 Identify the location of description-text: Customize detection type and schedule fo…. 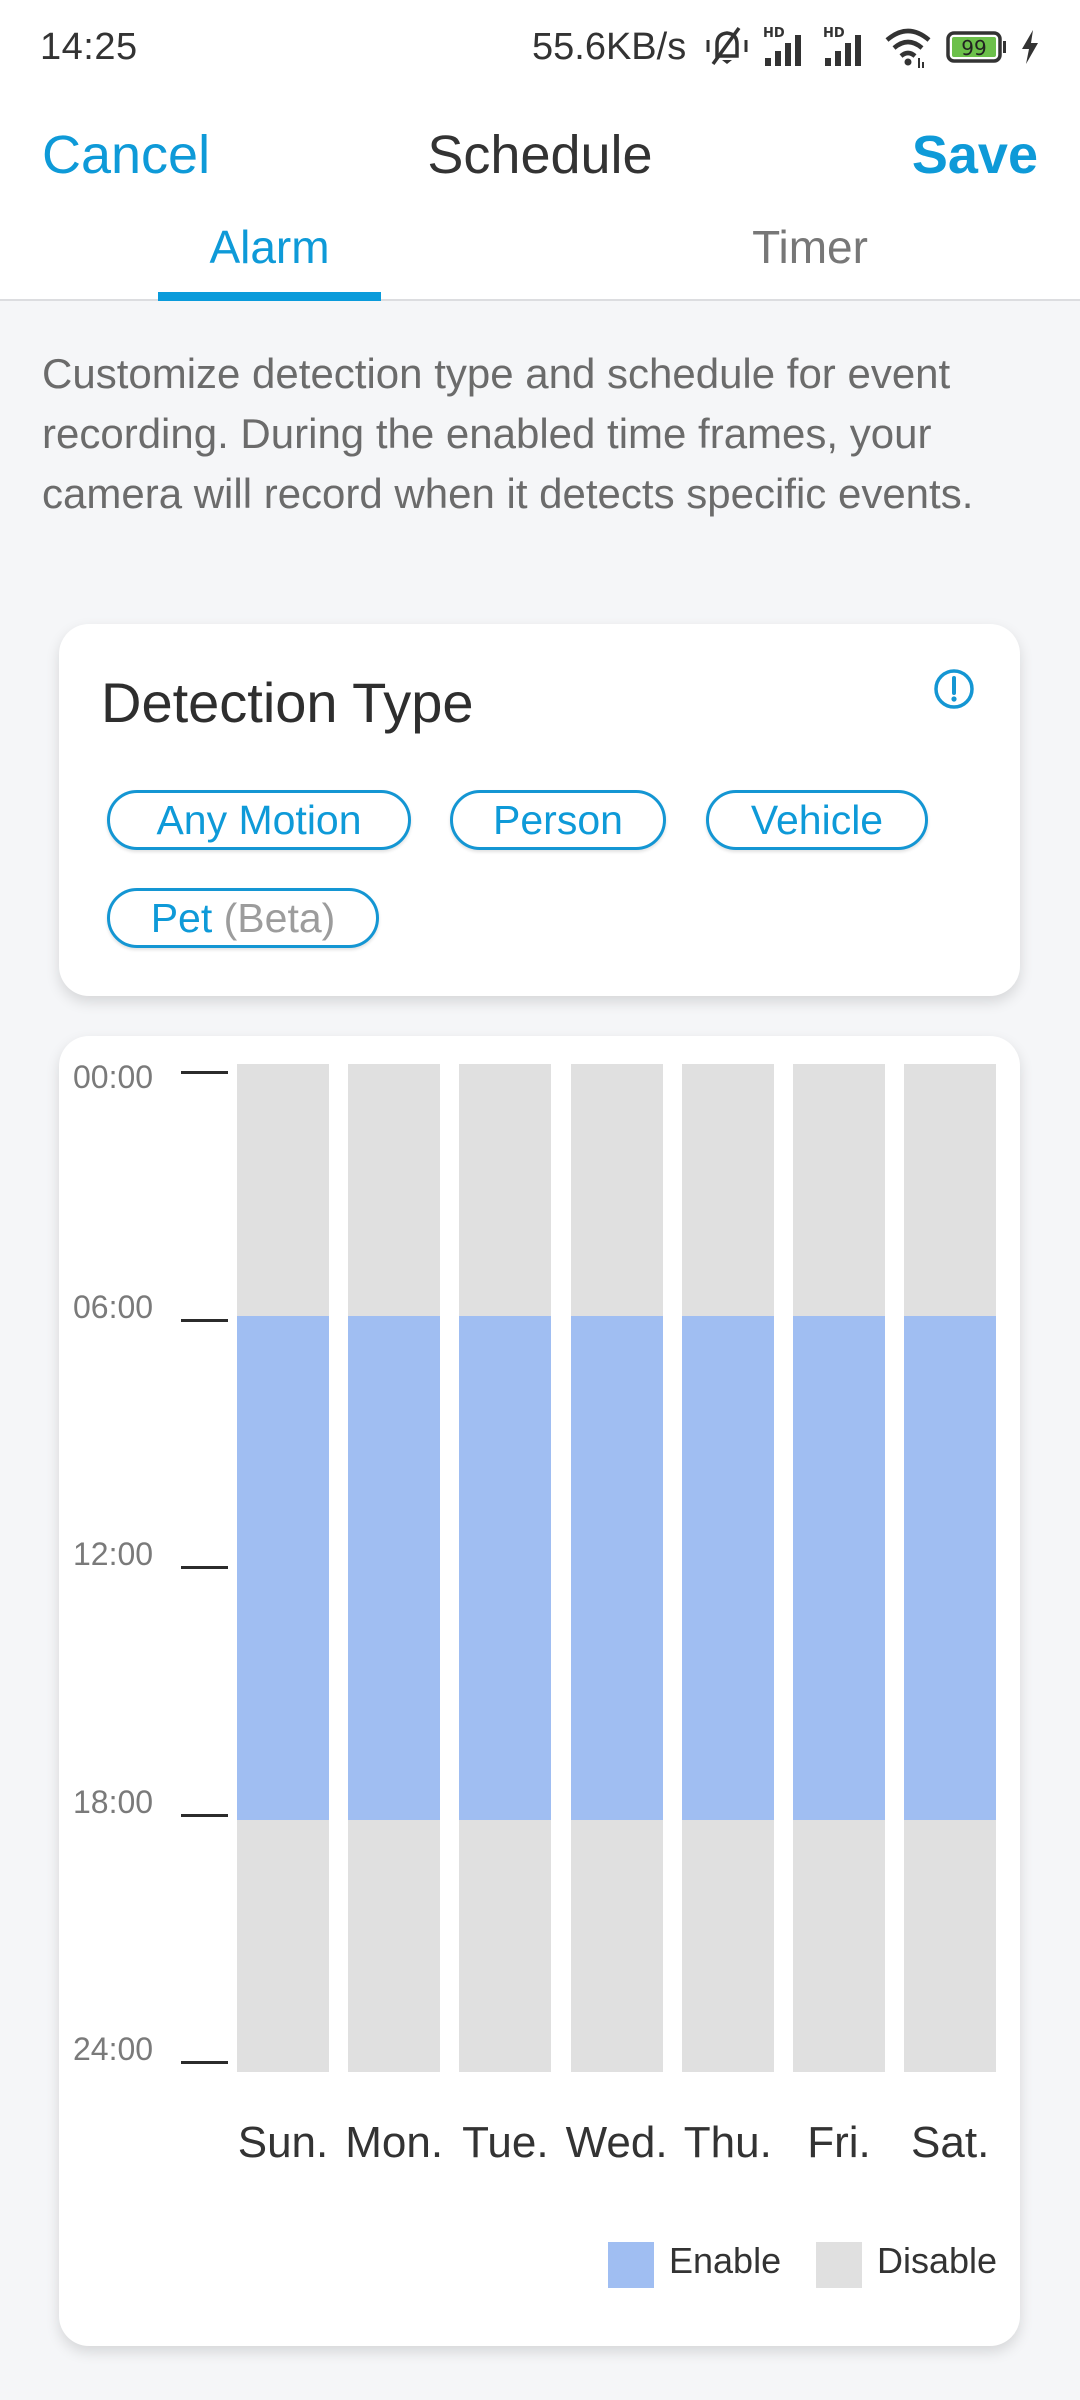
(508, 433).